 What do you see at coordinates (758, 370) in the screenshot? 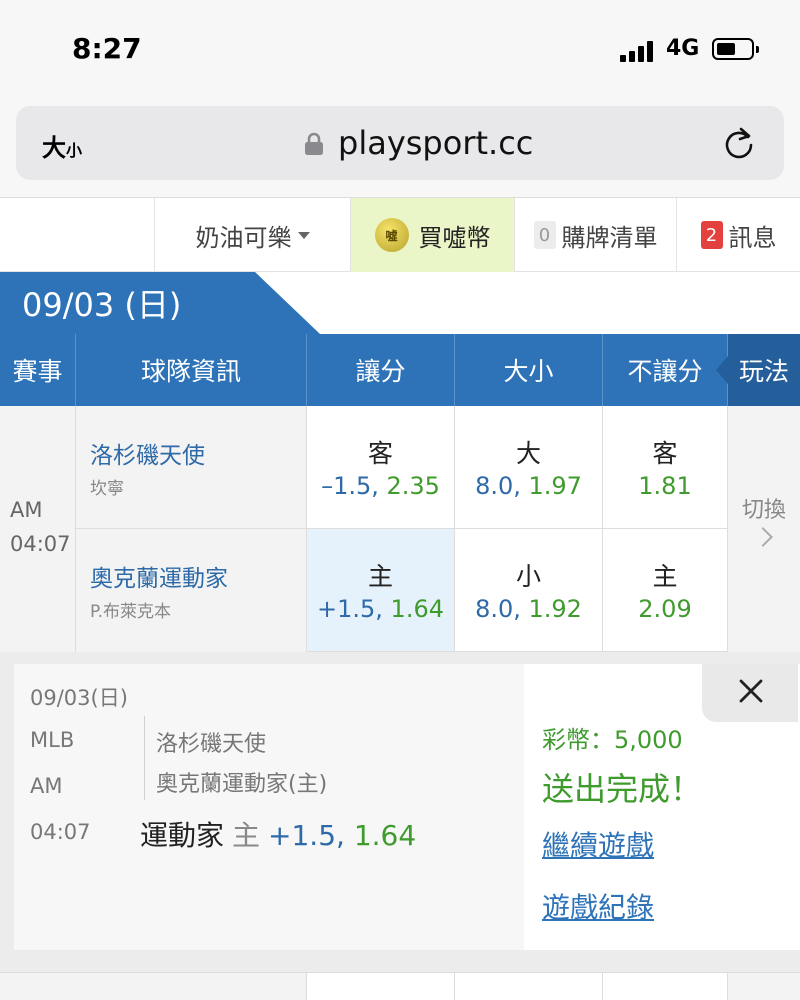
I see `play-mode-button: 玩法` at bounding box center [758, 370].